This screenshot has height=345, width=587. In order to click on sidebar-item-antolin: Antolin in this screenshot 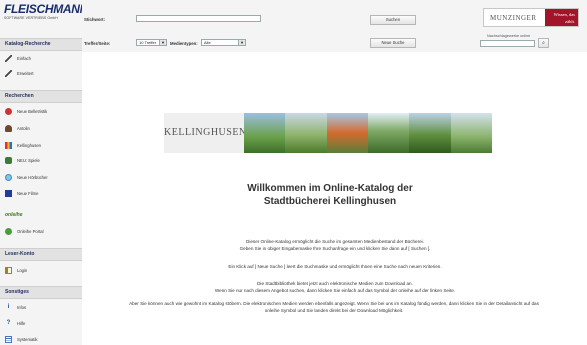, I will do `click(17, 128)`.